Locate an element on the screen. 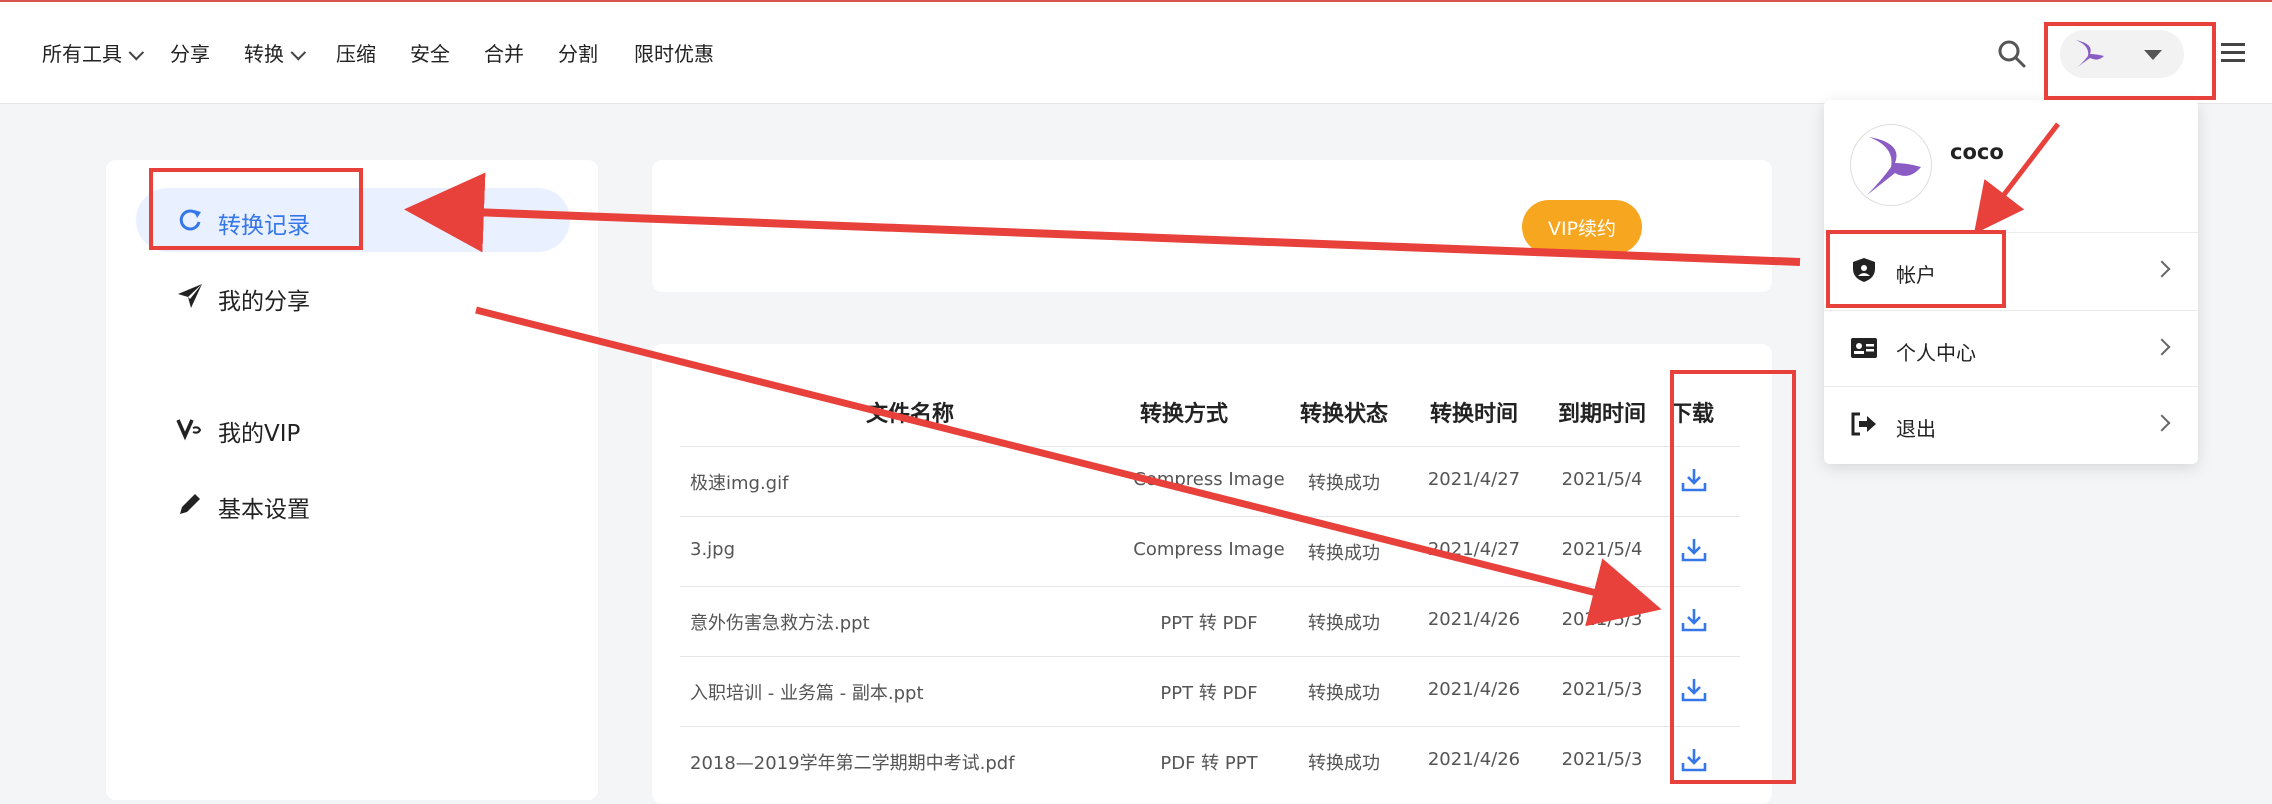 This screenshot has width=2272, height=804. id-card-icon is located at coordinates (1864, 348).